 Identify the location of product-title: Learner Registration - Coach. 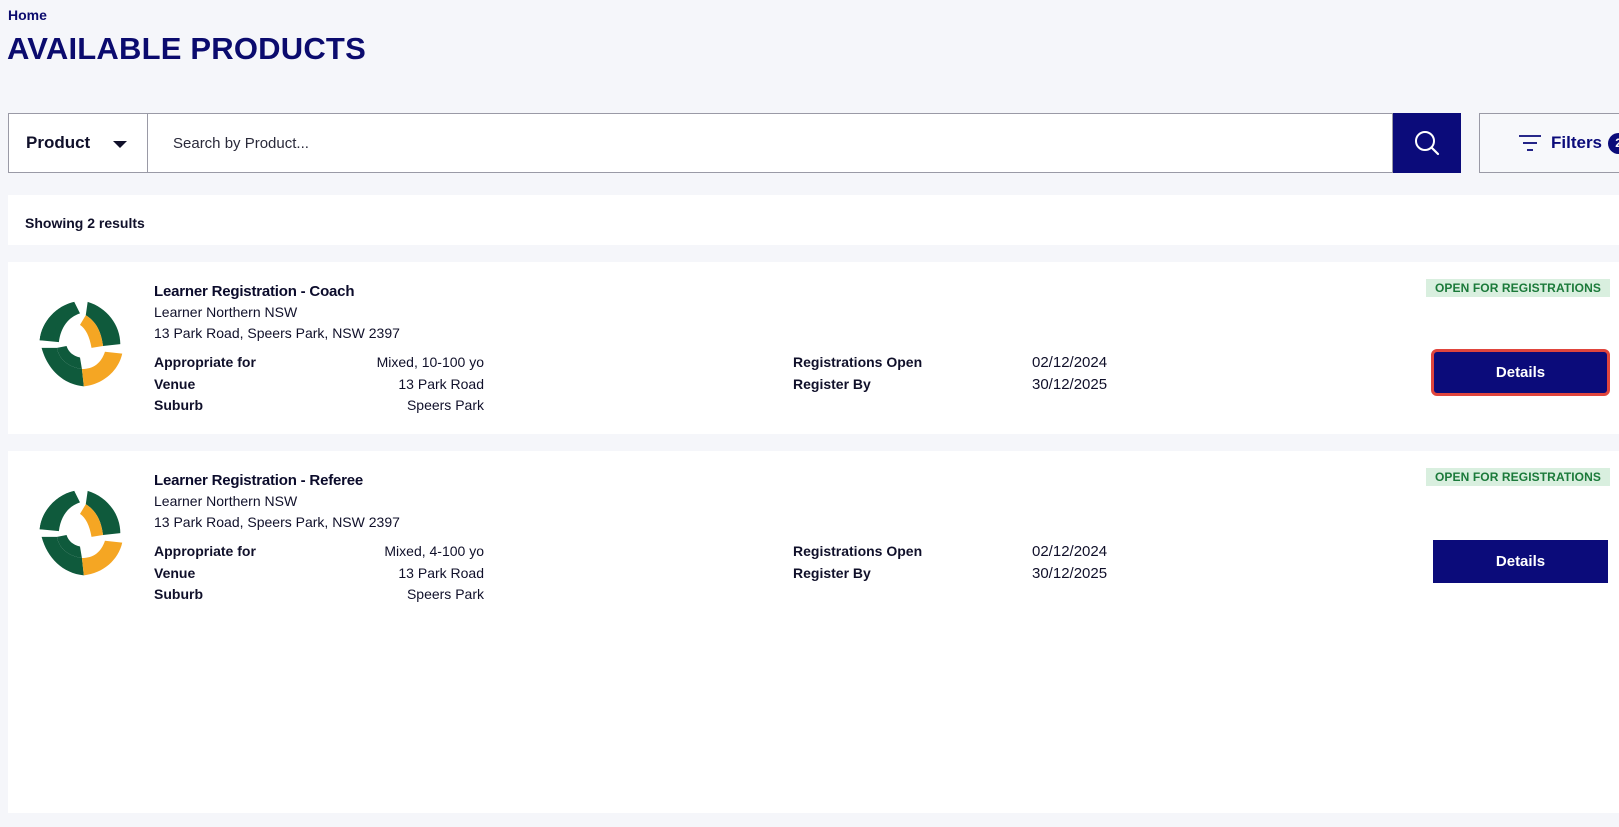
(254, 291).